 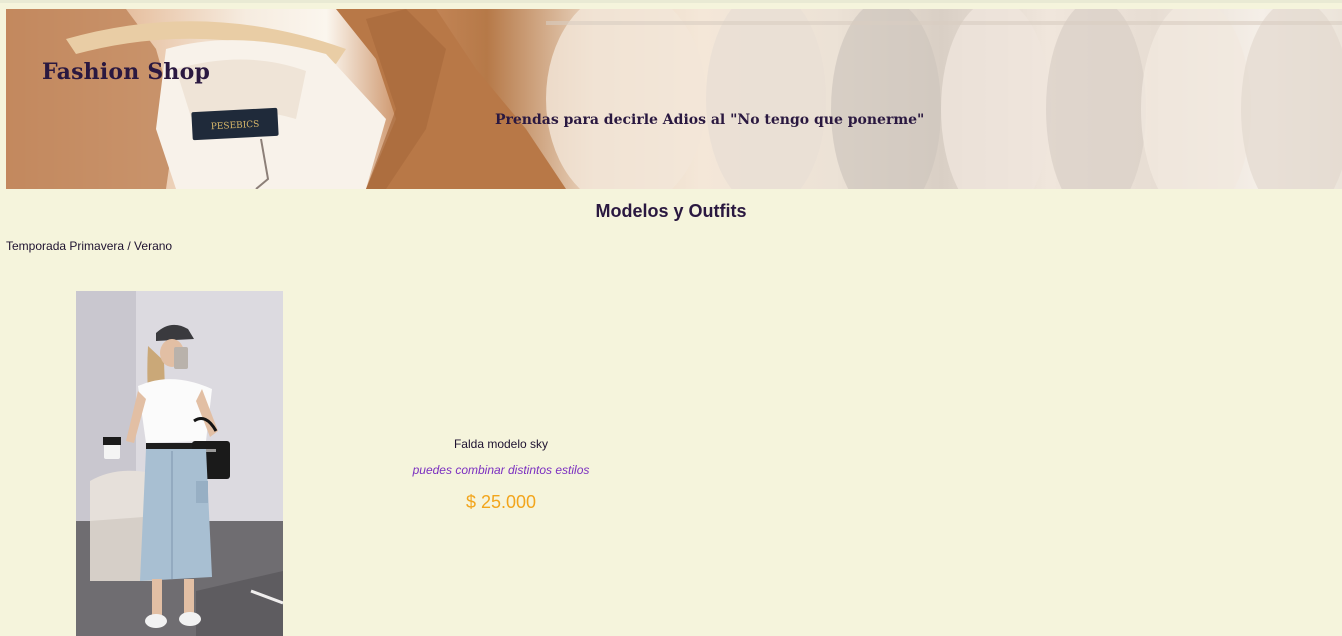 I want to click on product-name: Falda modelo sky, so click(x=501, y=444).